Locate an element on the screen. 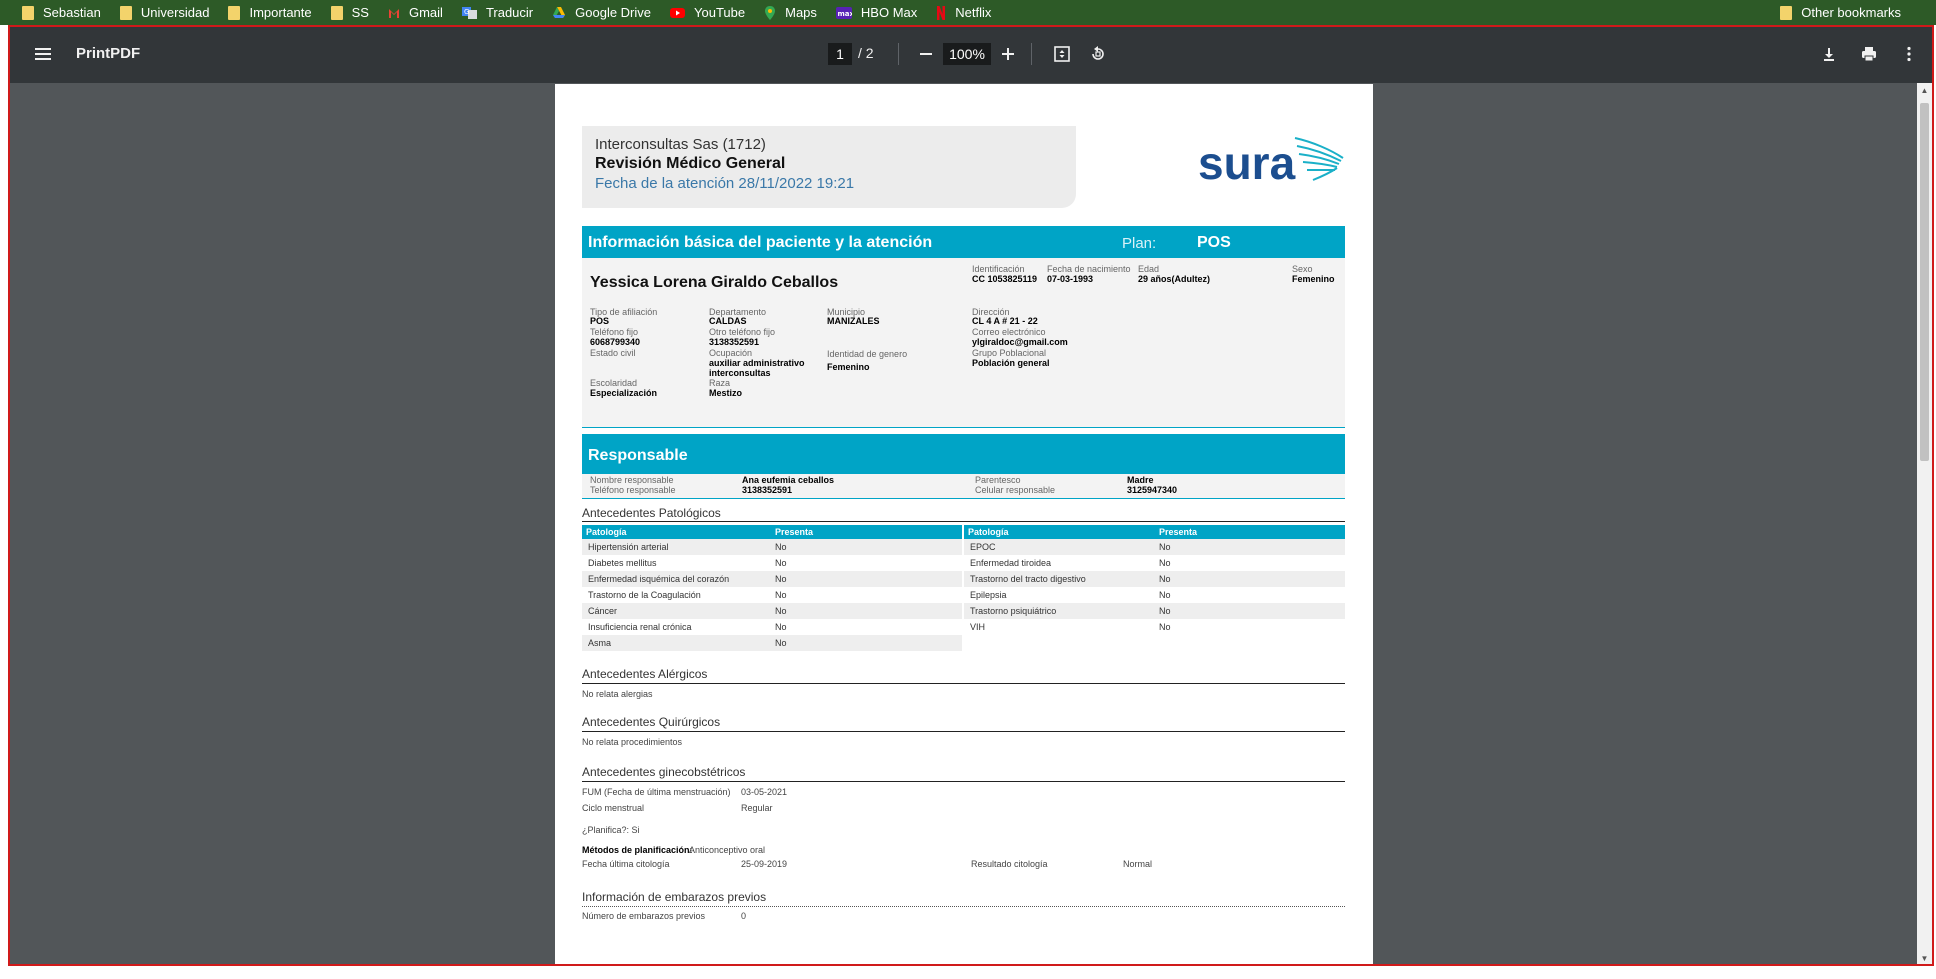 Image resolution: width=1936 pixels, height=979 pixels. field-label: Ocupación is located at coordinates (731, 353).